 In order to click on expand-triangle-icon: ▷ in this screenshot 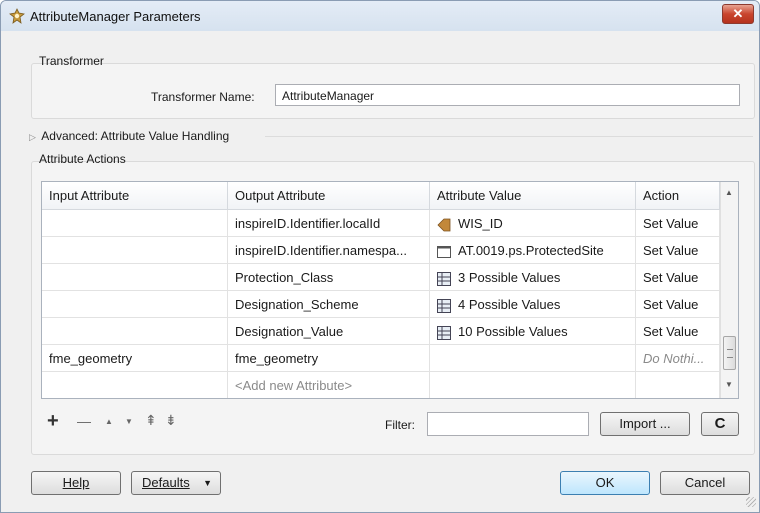, I will do `click(32, 137)`.